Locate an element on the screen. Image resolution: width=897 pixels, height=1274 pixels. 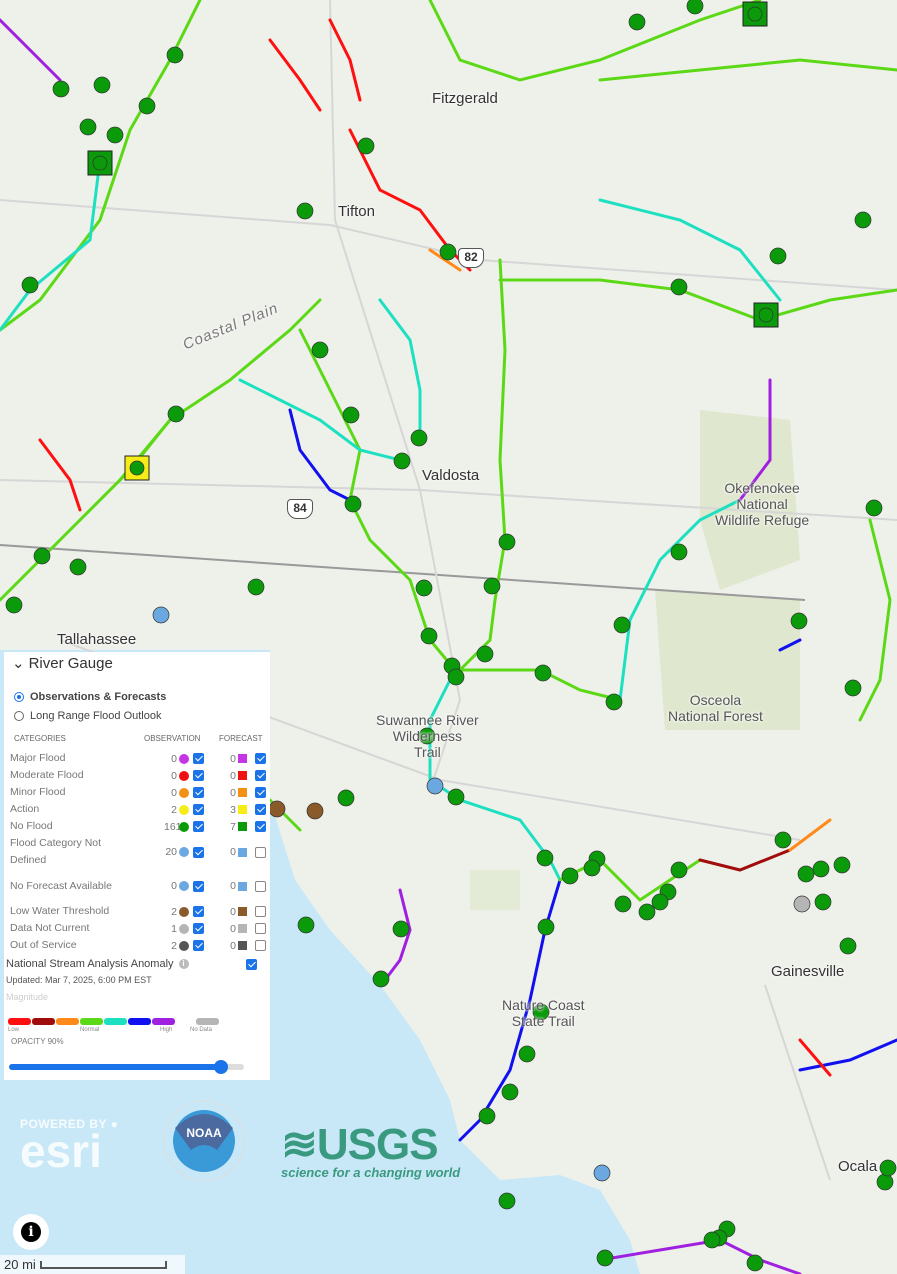
info-icon: i is located at coordinates (183, 964).